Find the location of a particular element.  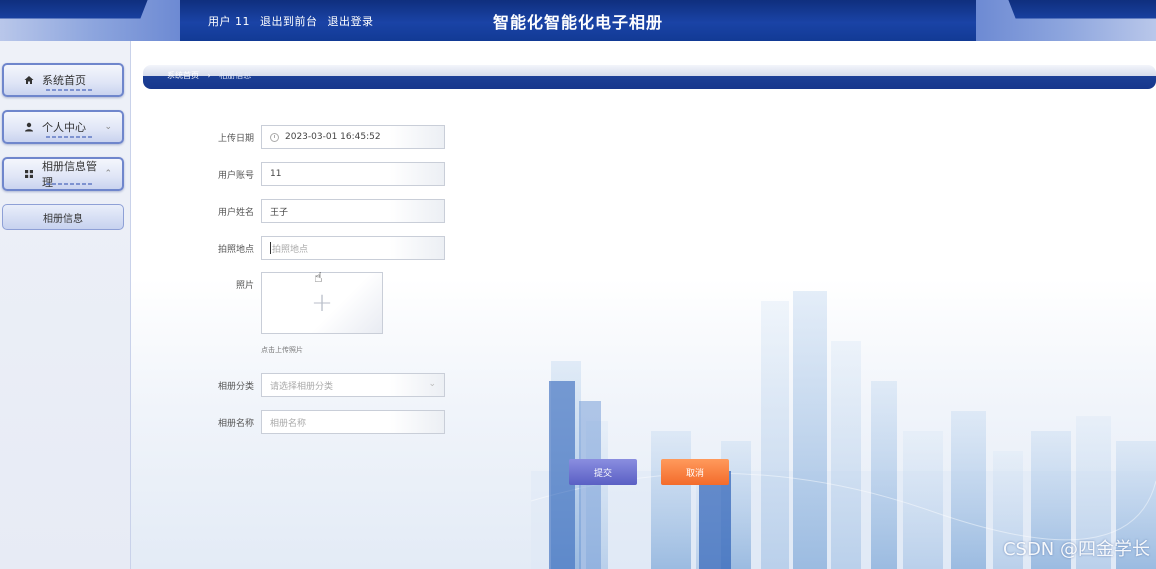

breadcrumb: 系统首页 › 相册信息 is located at coordinates (209, 75).